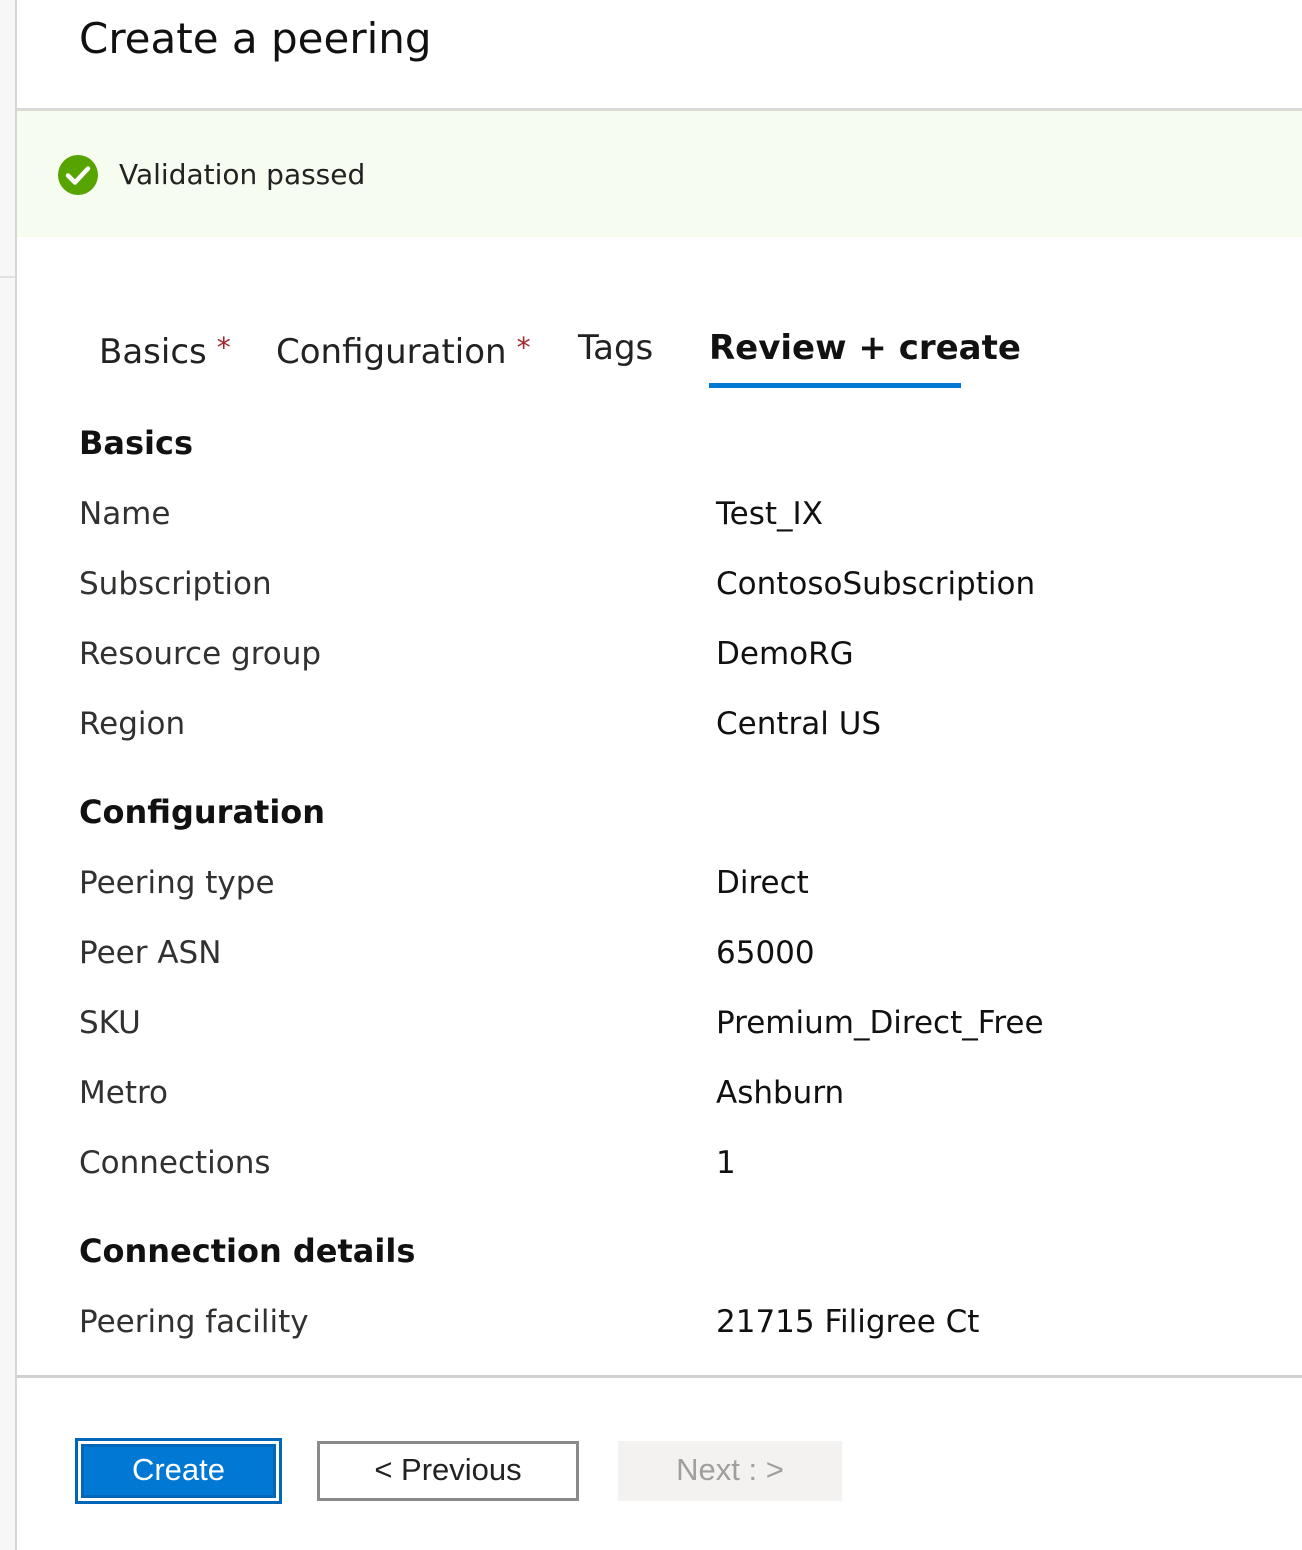 Image resolution: width=1302 pixels, height=1550 pixels. What do you see at coordinates (110, 1023) in the screenshot?
I see `label-sku: SKU` at bounding box center [110, 1023].